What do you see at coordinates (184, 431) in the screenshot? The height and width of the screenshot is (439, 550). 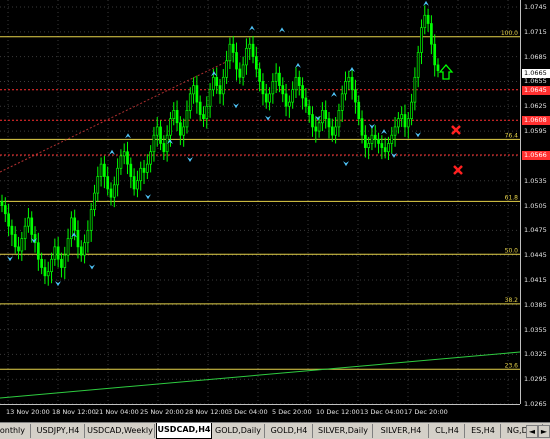 I see `chart-tab: USDCAD,H4` at bounding box center [184, 431].